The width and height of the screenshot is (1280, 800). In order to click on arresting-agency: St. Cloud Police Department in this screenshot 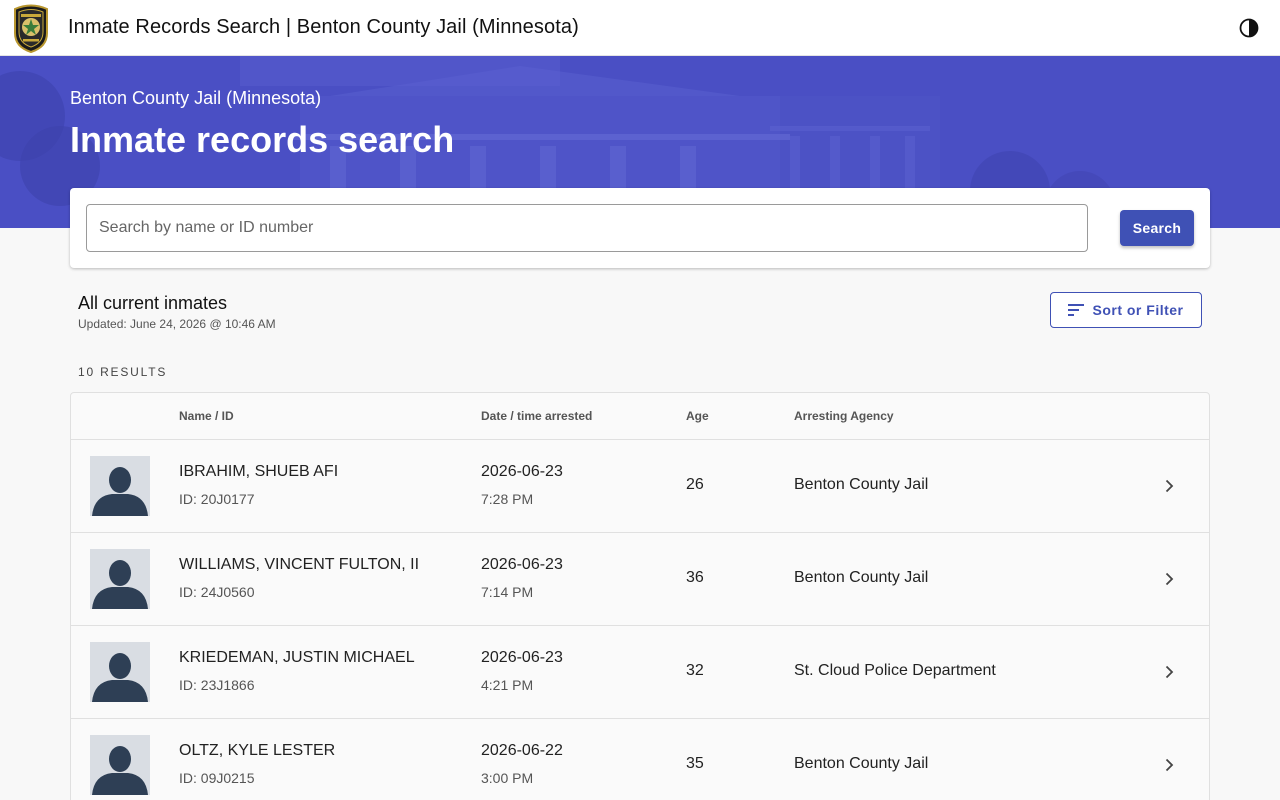, I will do `click(895, 670)`.